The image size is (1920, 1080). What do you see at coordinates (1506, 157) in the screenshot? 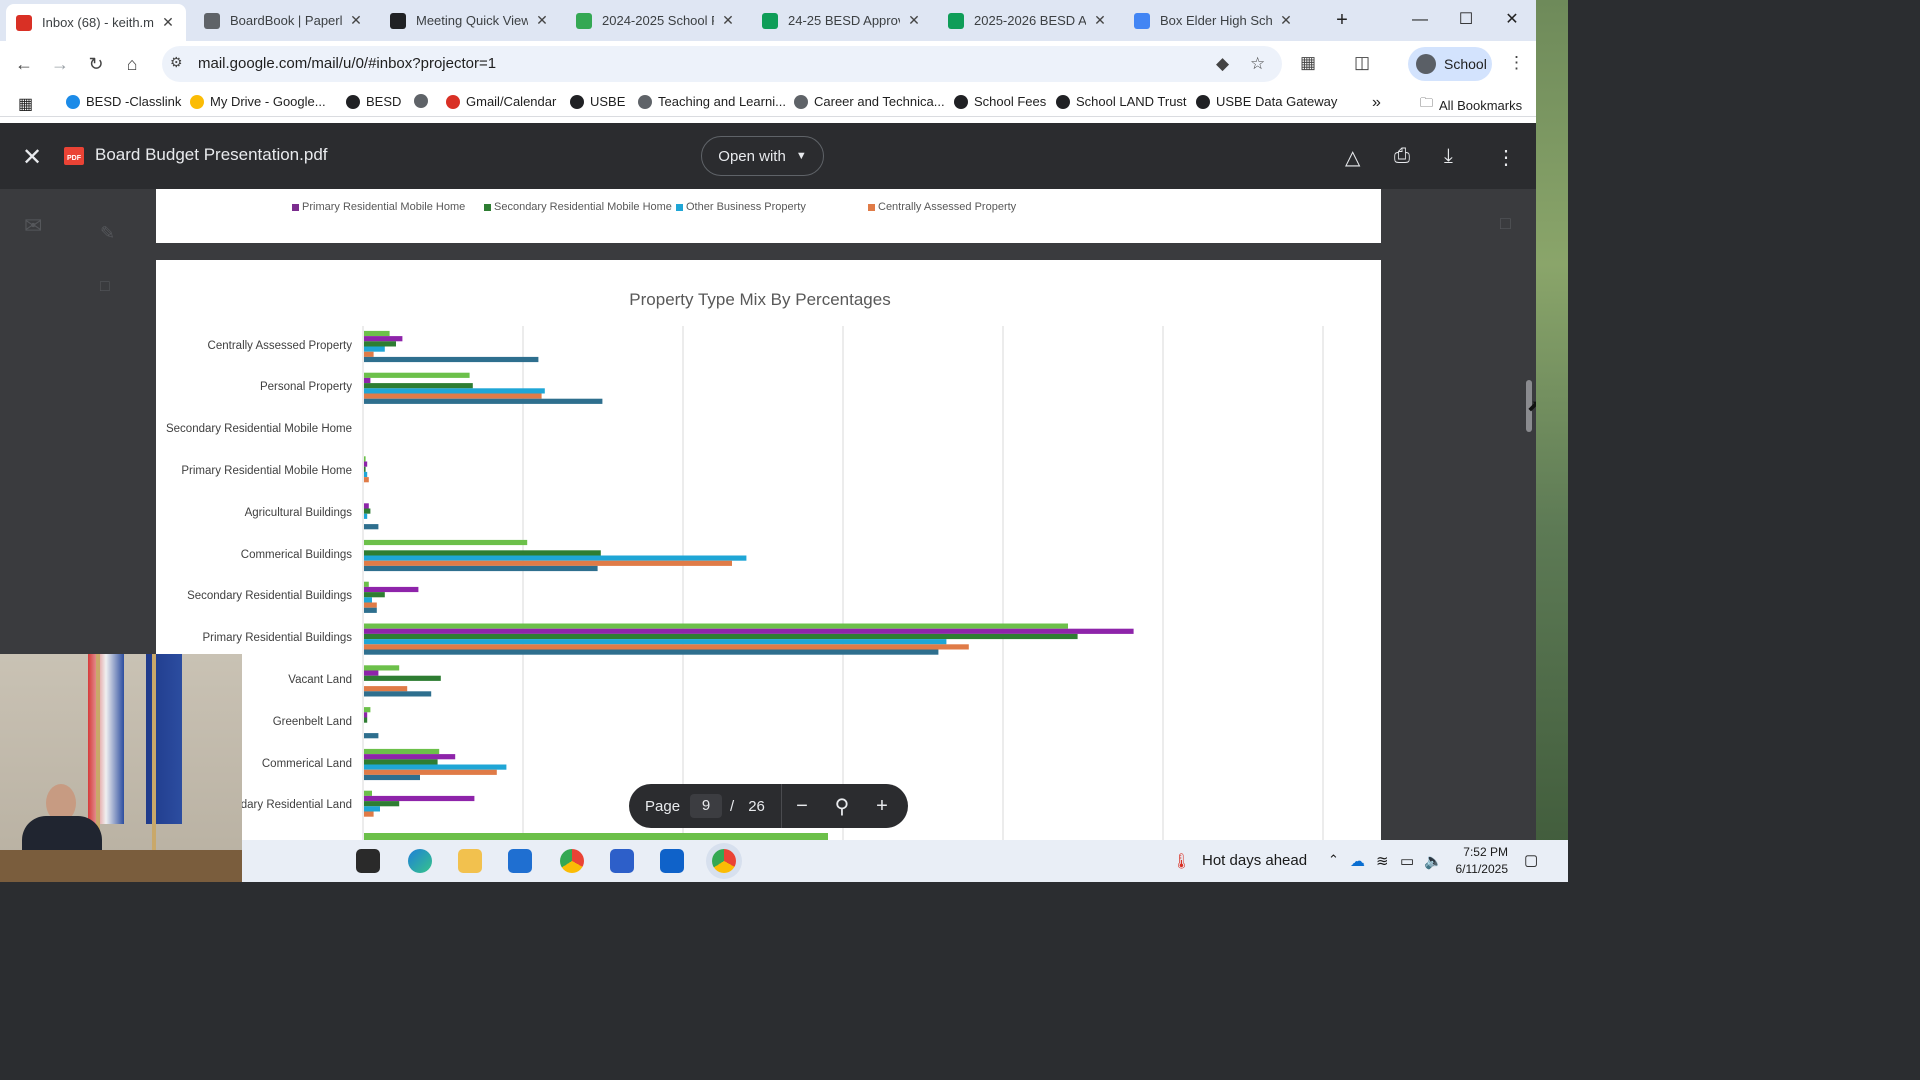
I see `more-options-icon: ⋮` at bounding box center [1506, 157].